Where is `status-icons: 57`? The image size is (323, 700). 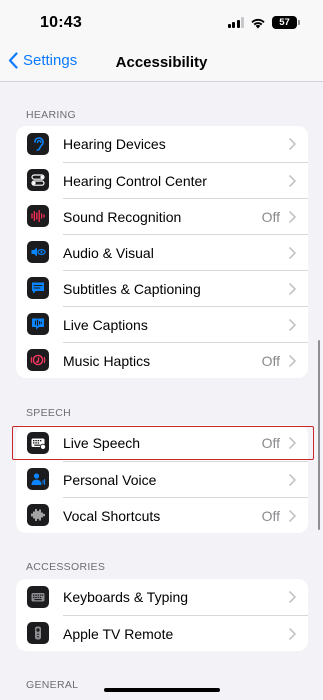 status-icons: 57 is located at coordinates (263, 22).